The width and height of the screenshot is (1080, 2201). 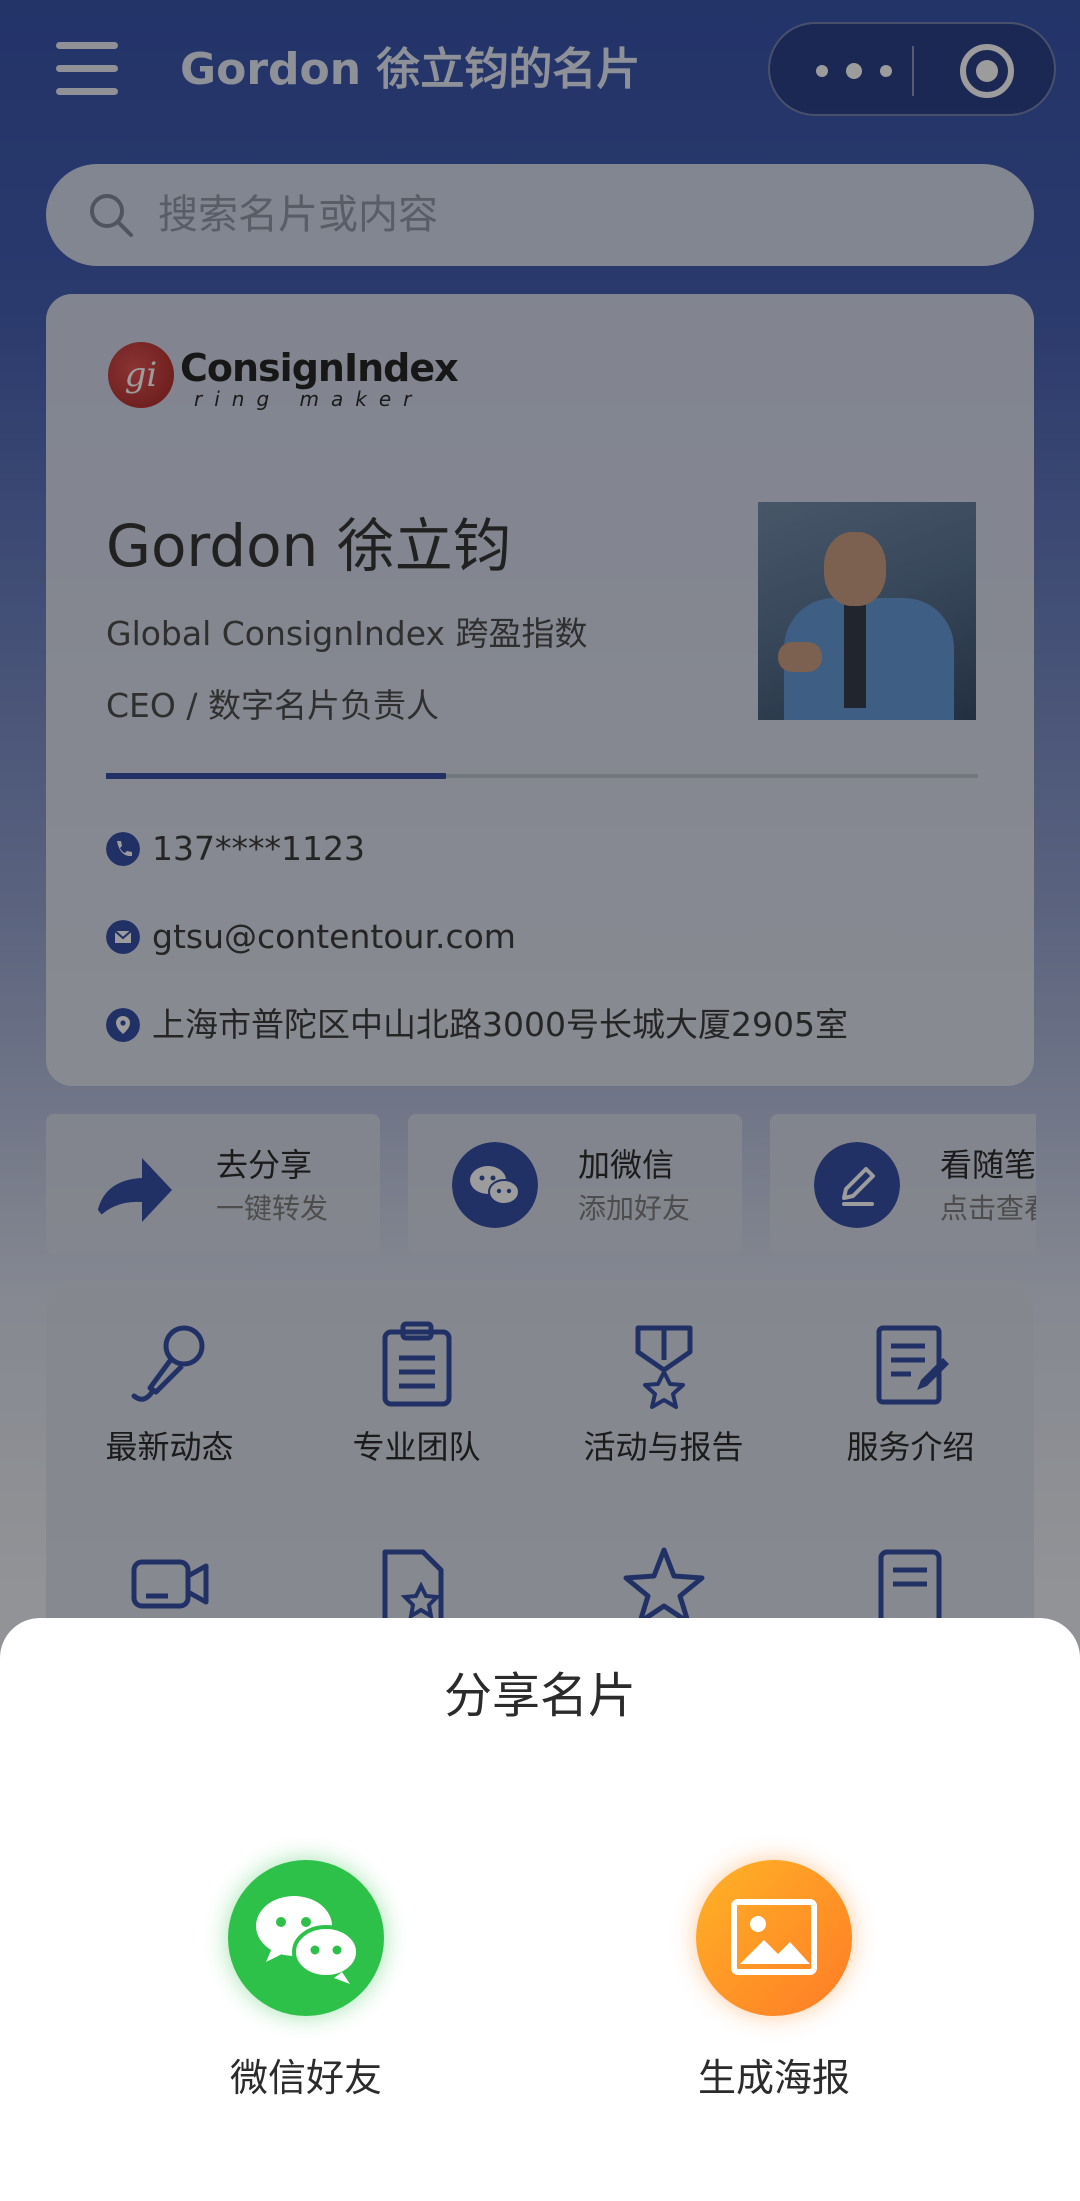 I want to click on share-to-wechat-friend-button: 微信好友, so click(x=306, y=1980).